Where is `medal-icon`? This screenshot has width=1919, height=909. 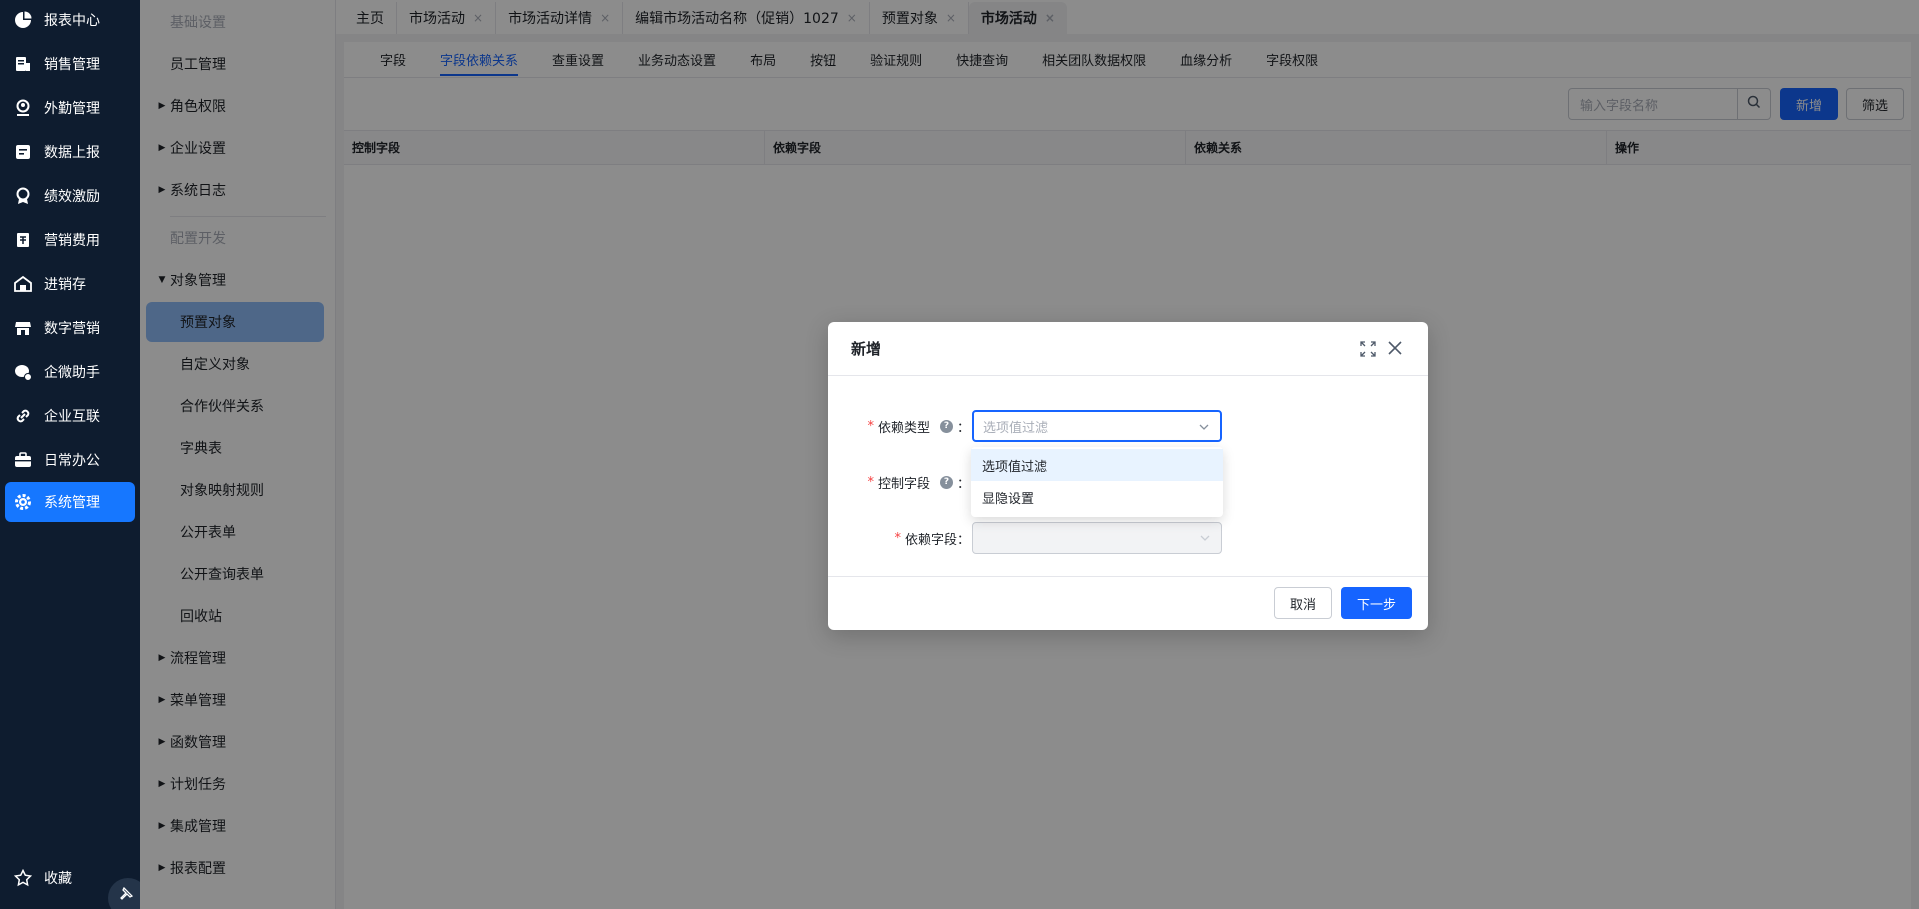 medal-icon is located at coordinates (23, 196).